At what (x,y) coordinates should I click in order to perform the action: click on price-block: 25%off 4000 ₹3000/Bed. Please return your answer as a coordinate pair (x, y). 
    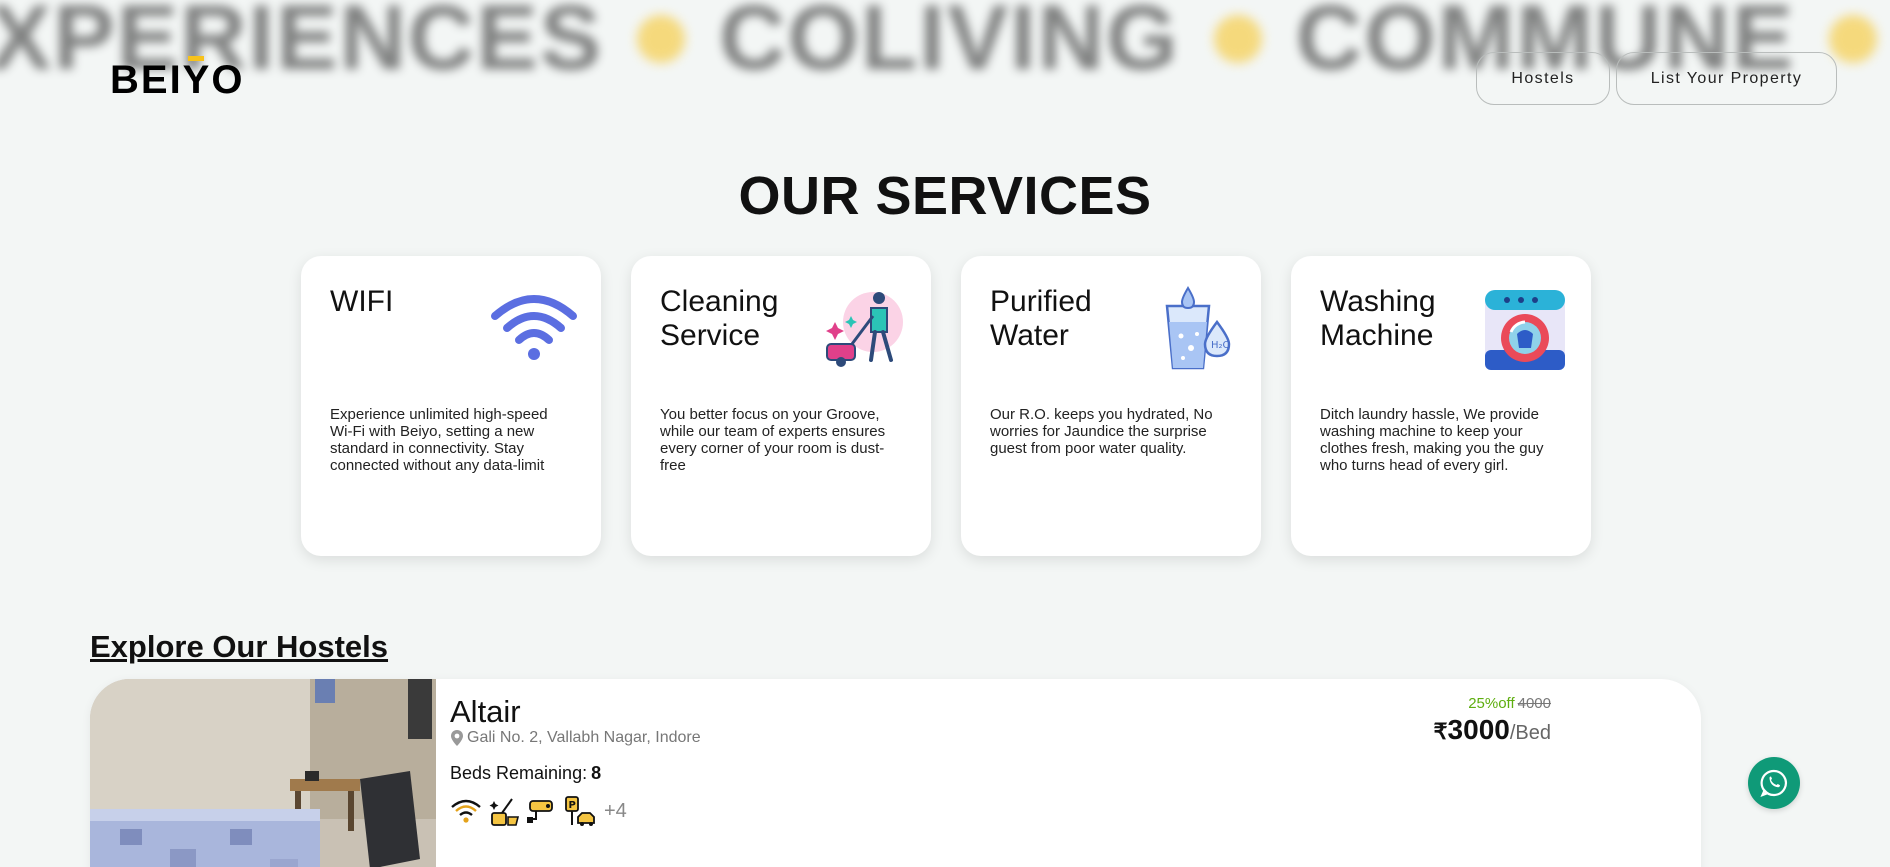
    Looking at the image, I should click on (1492, 720).